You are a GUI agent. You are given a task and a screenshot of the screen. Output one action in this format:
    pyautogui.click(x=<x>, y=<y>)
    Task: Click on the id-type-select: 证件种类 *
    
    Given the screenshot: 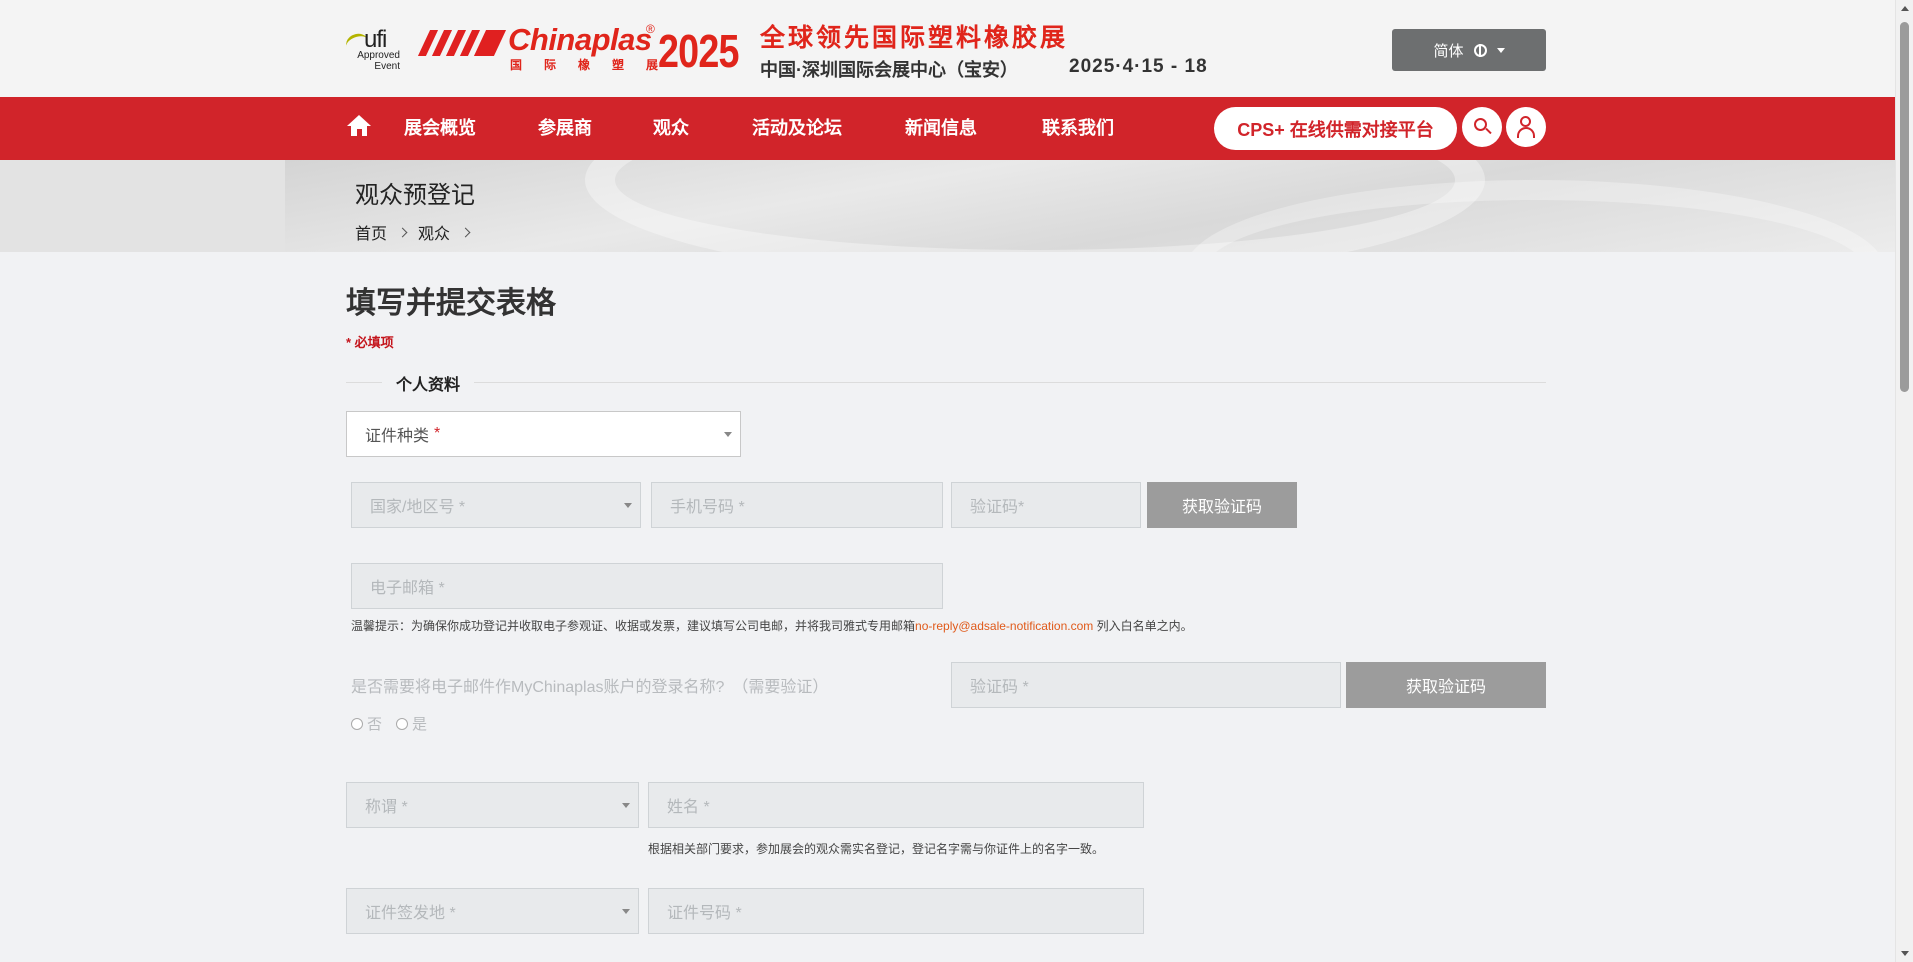 What is the action you would take?
    pyautogui.click(x=543, y=434)
    